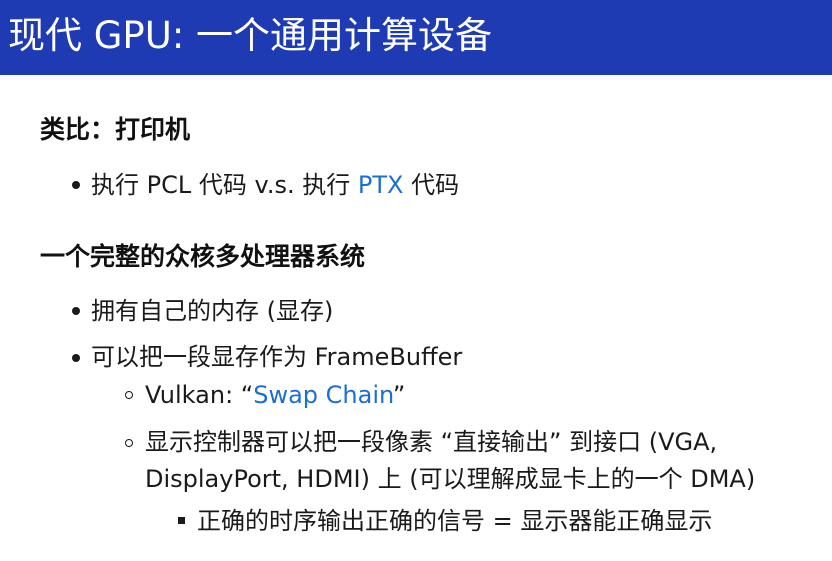  What do you see at coordinates (431, 442) in the screenshot?
I see `list-item-display-controller-line1: 显示控制器可以把一段像素 “直接输出” 到接口 (VGA,` at bounding box center [431, 442].